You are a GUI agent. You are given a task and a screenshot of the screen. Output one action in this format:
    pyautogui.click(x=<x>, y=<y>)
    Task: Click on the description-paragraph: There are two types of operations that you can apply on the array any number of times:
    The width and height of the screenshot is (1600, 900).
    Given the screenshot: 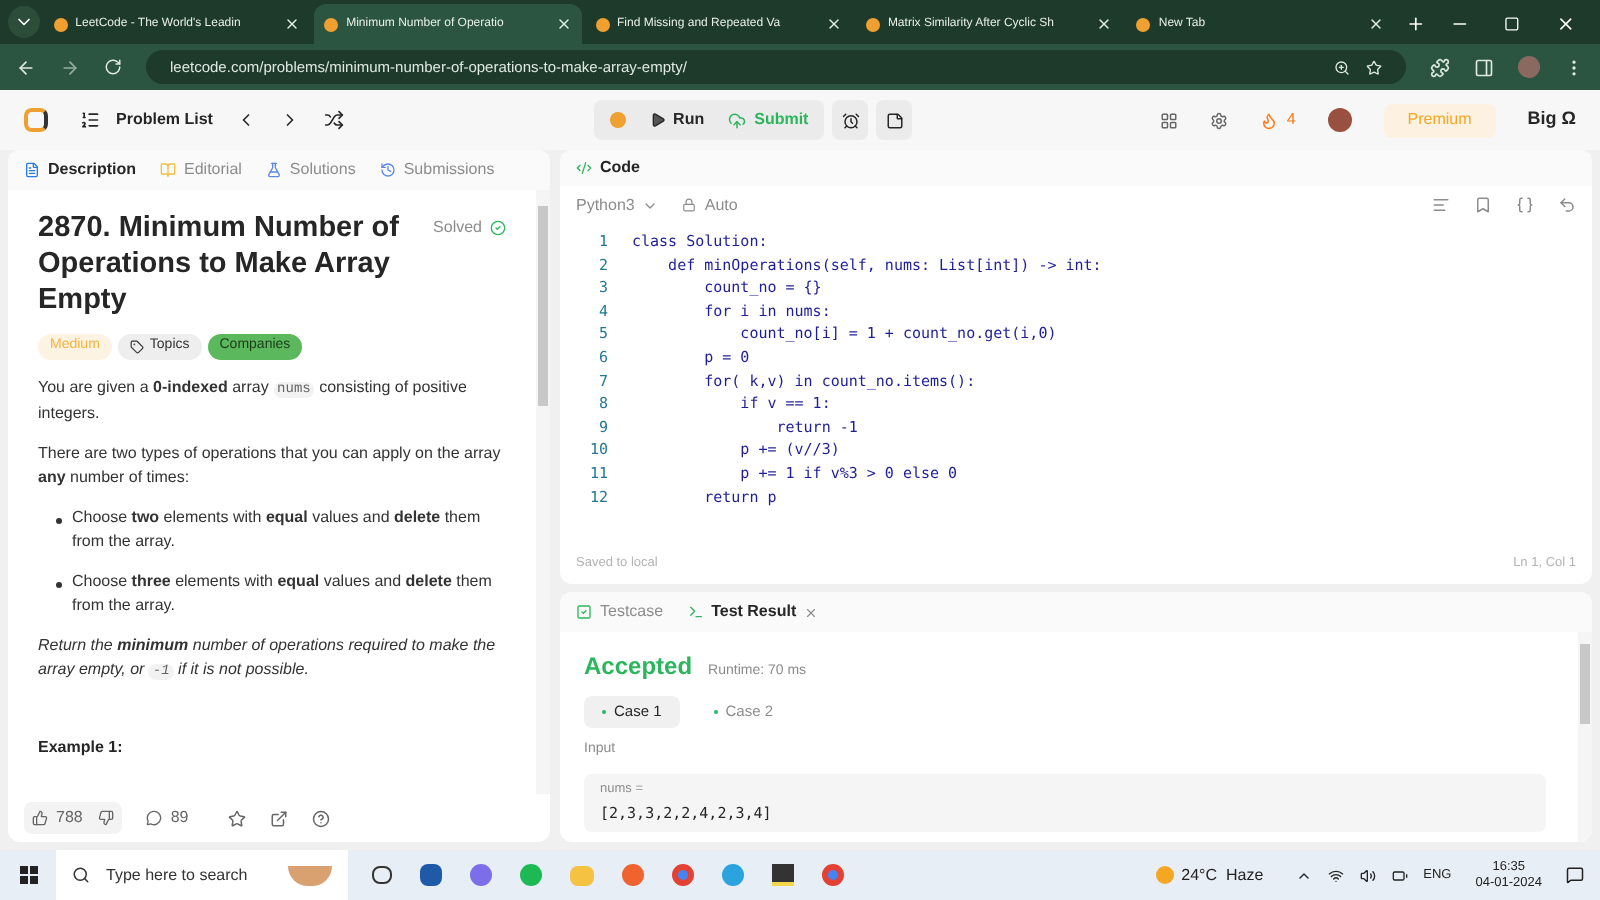 What is the action you would take?
    pyautogui.click(x=270, y=466)
    